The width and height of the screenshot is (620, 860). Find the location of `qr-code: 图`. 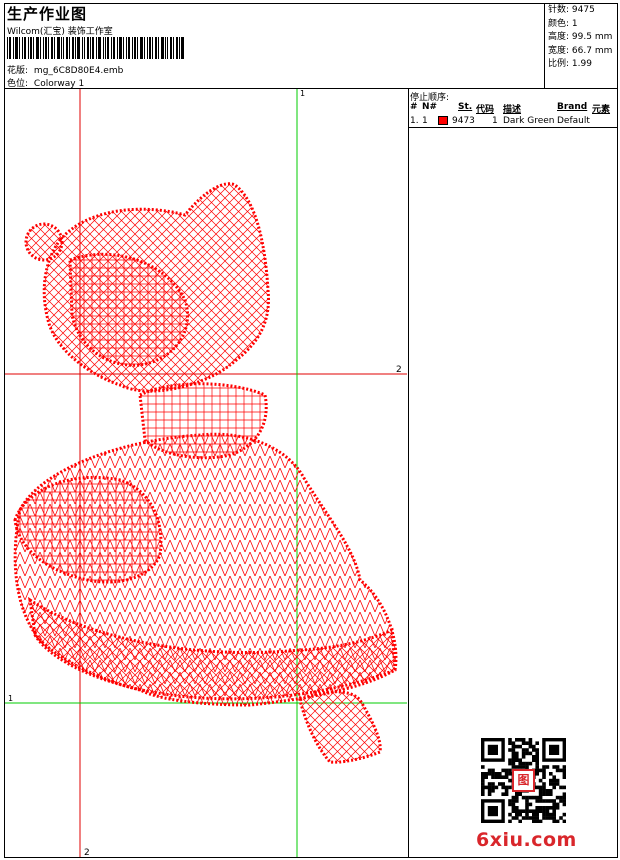

qr-code: 图 is located at coordinates (524, 781).